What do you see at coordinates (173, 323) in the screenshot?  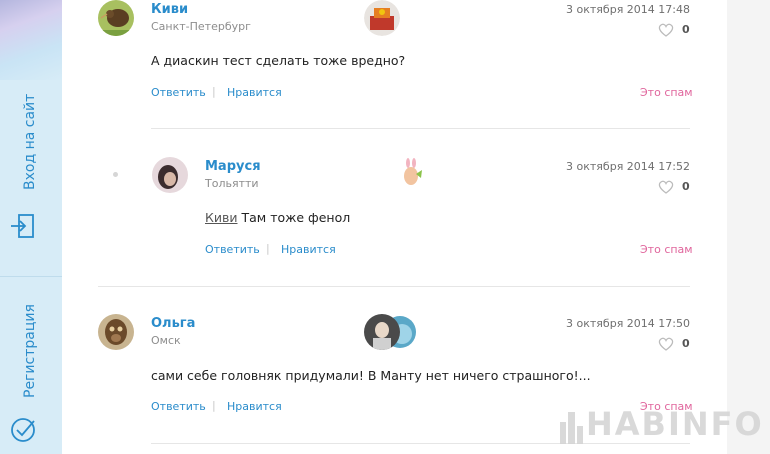 I see `author-name: Ольга` at bounding box center [173, 323].